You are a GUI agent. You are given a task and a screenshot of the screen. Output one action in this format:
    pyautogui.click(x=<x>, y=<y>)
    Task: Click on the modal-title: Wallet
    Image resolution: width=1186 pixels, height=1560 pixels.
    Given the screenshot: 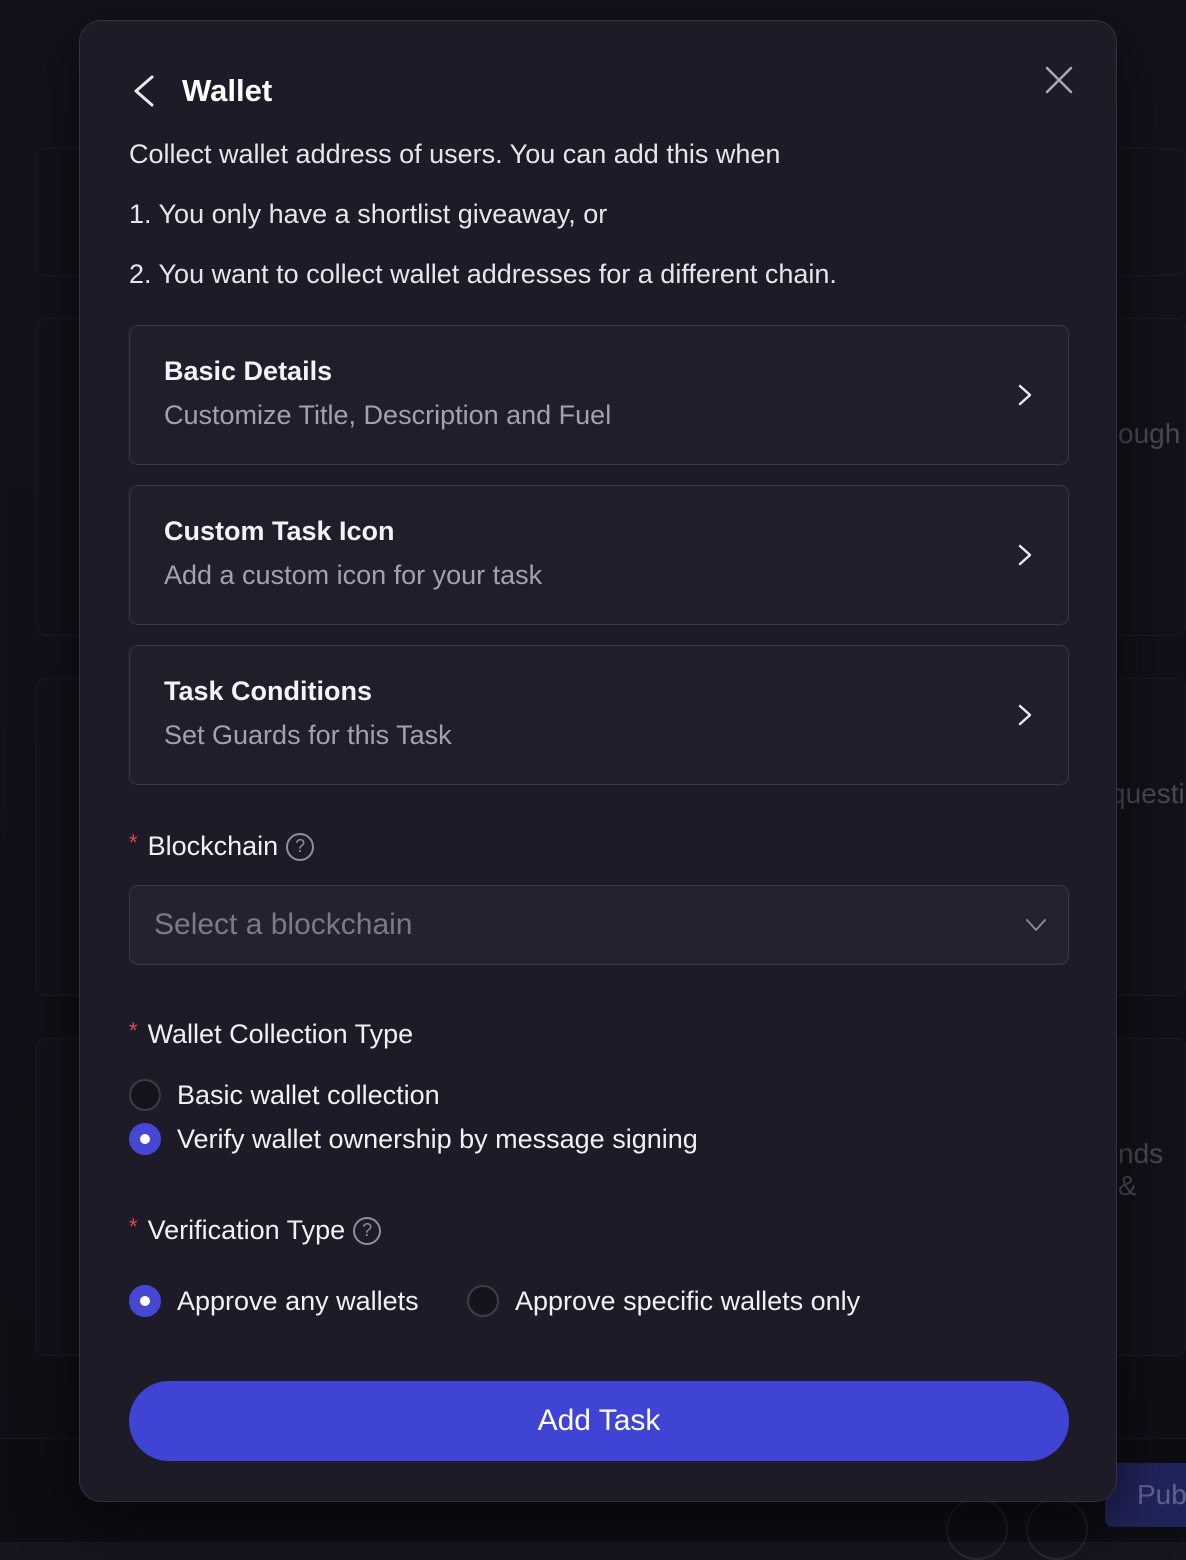 What is the action you would take?
    pyautogui.click(x=227, y=91)
    